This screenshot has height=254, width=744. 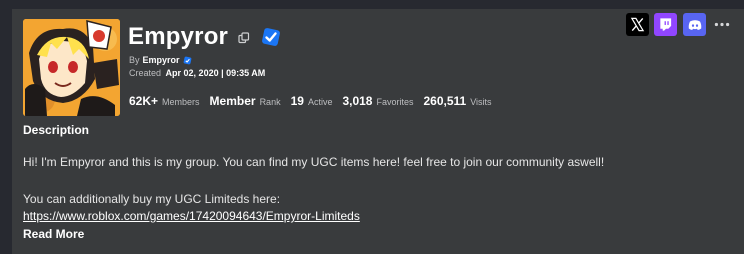 What do you see at coordinates (297, 101) in the screenshot?
I see `stat-value: 19` at bounding box center [297, 101].